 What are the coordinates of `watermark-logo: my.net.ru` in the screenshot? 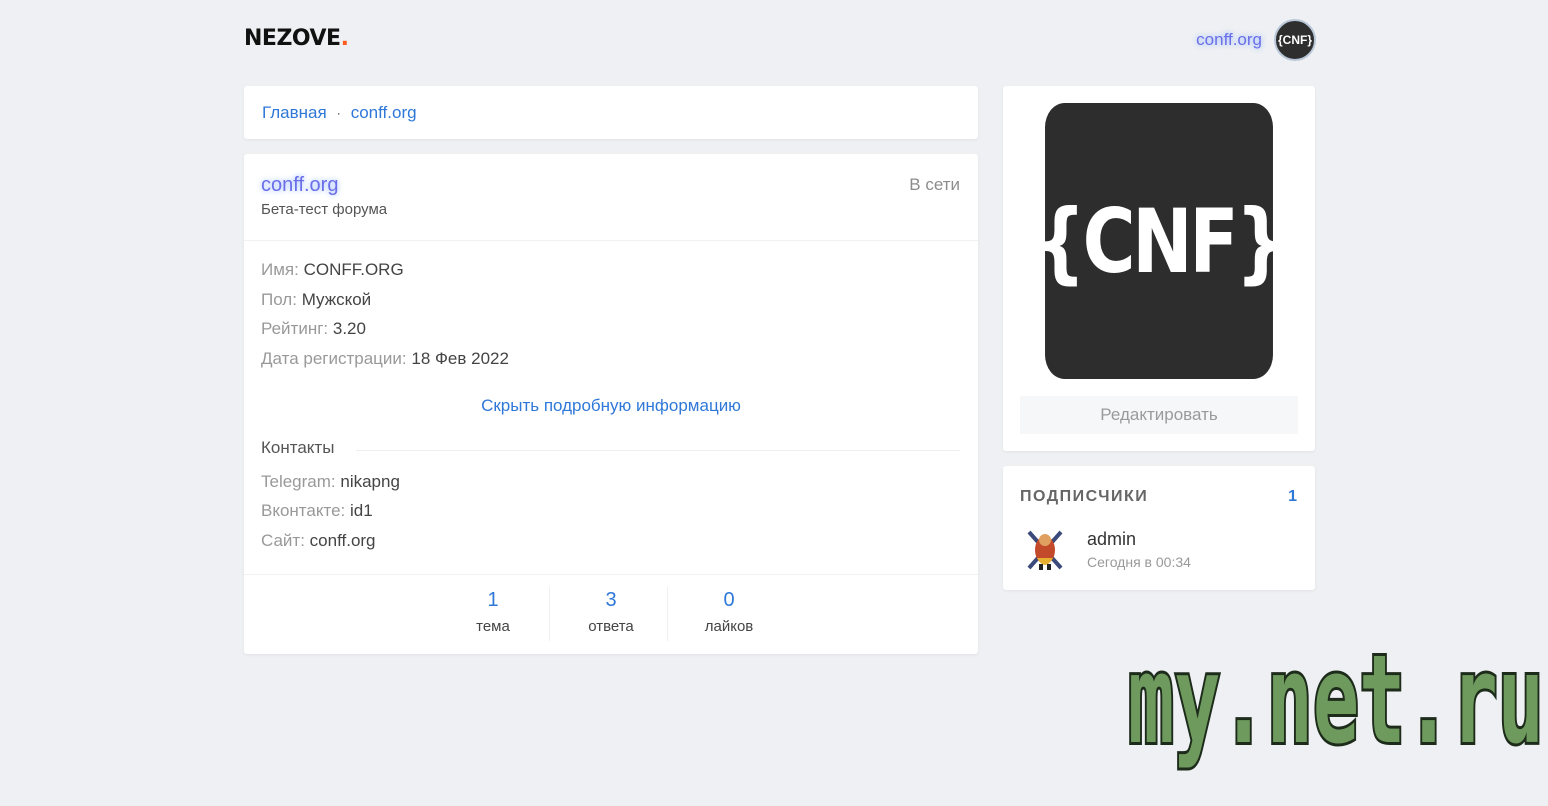 It's located at (1337, 700).